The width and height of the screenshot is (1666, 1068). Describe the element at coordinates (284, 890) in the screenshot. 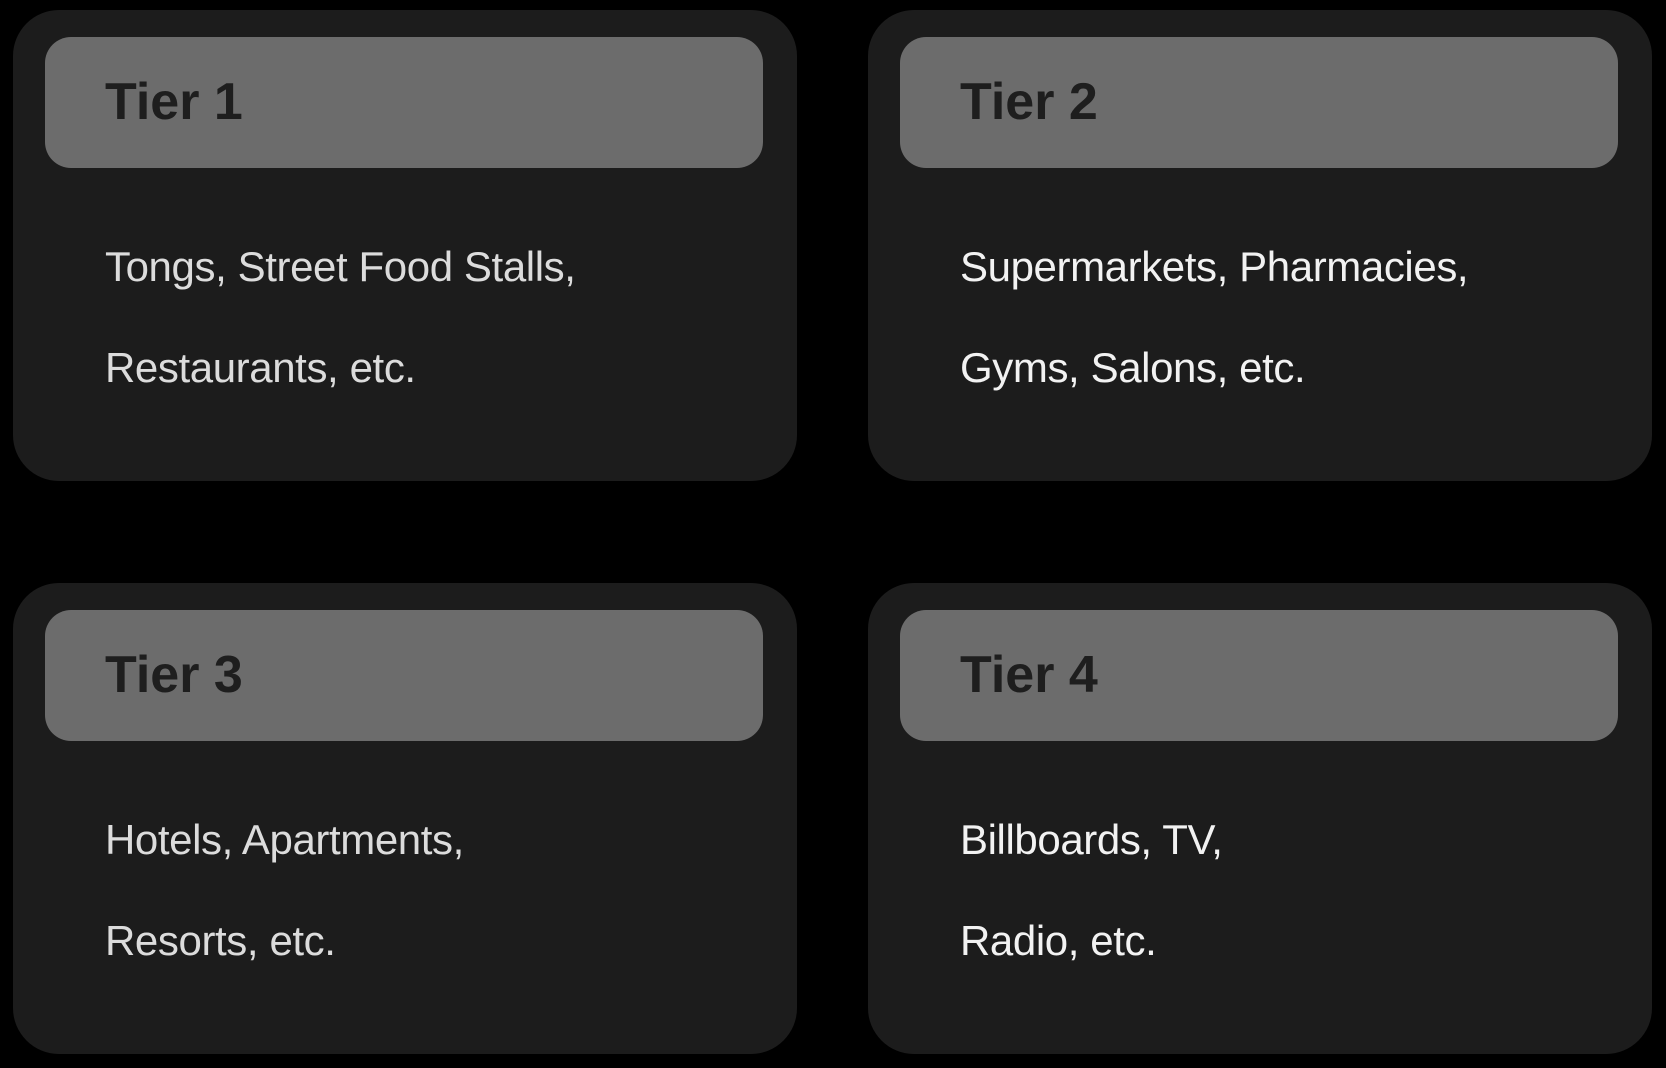

I see `tier-3-description: Hotels, Apartments, Resorts, etc.` at that location.